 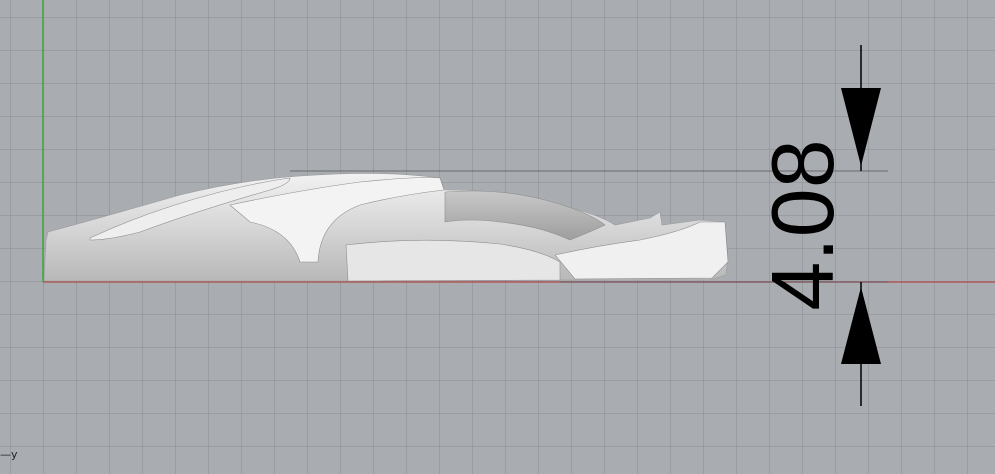 I want to click on axis-label-y: —y, so click(x=9, y=454).